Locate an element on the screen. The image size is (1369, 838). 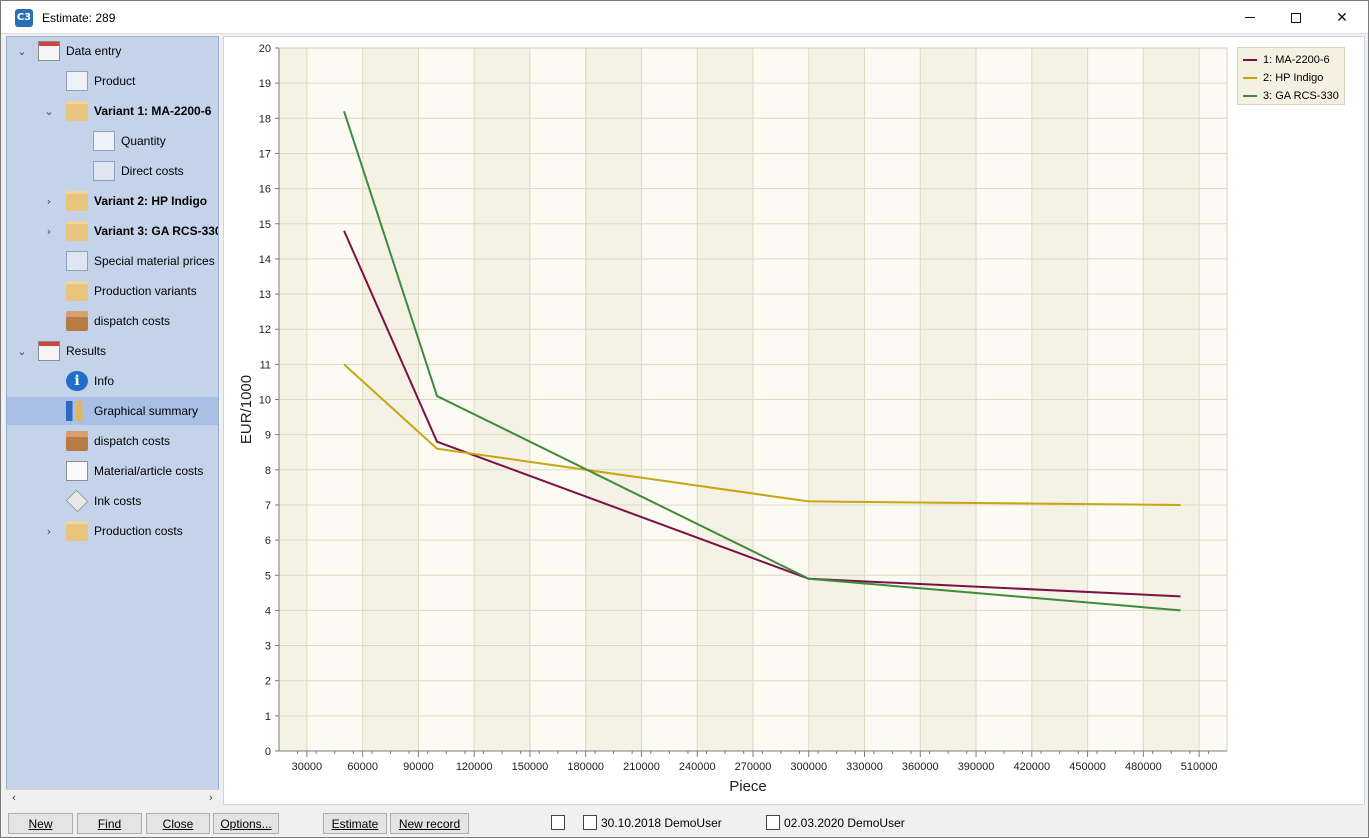
sidebar-item-variant-2-hp-indigo: › Variant 2: HP Indigo is located at coordinates (112, 201).